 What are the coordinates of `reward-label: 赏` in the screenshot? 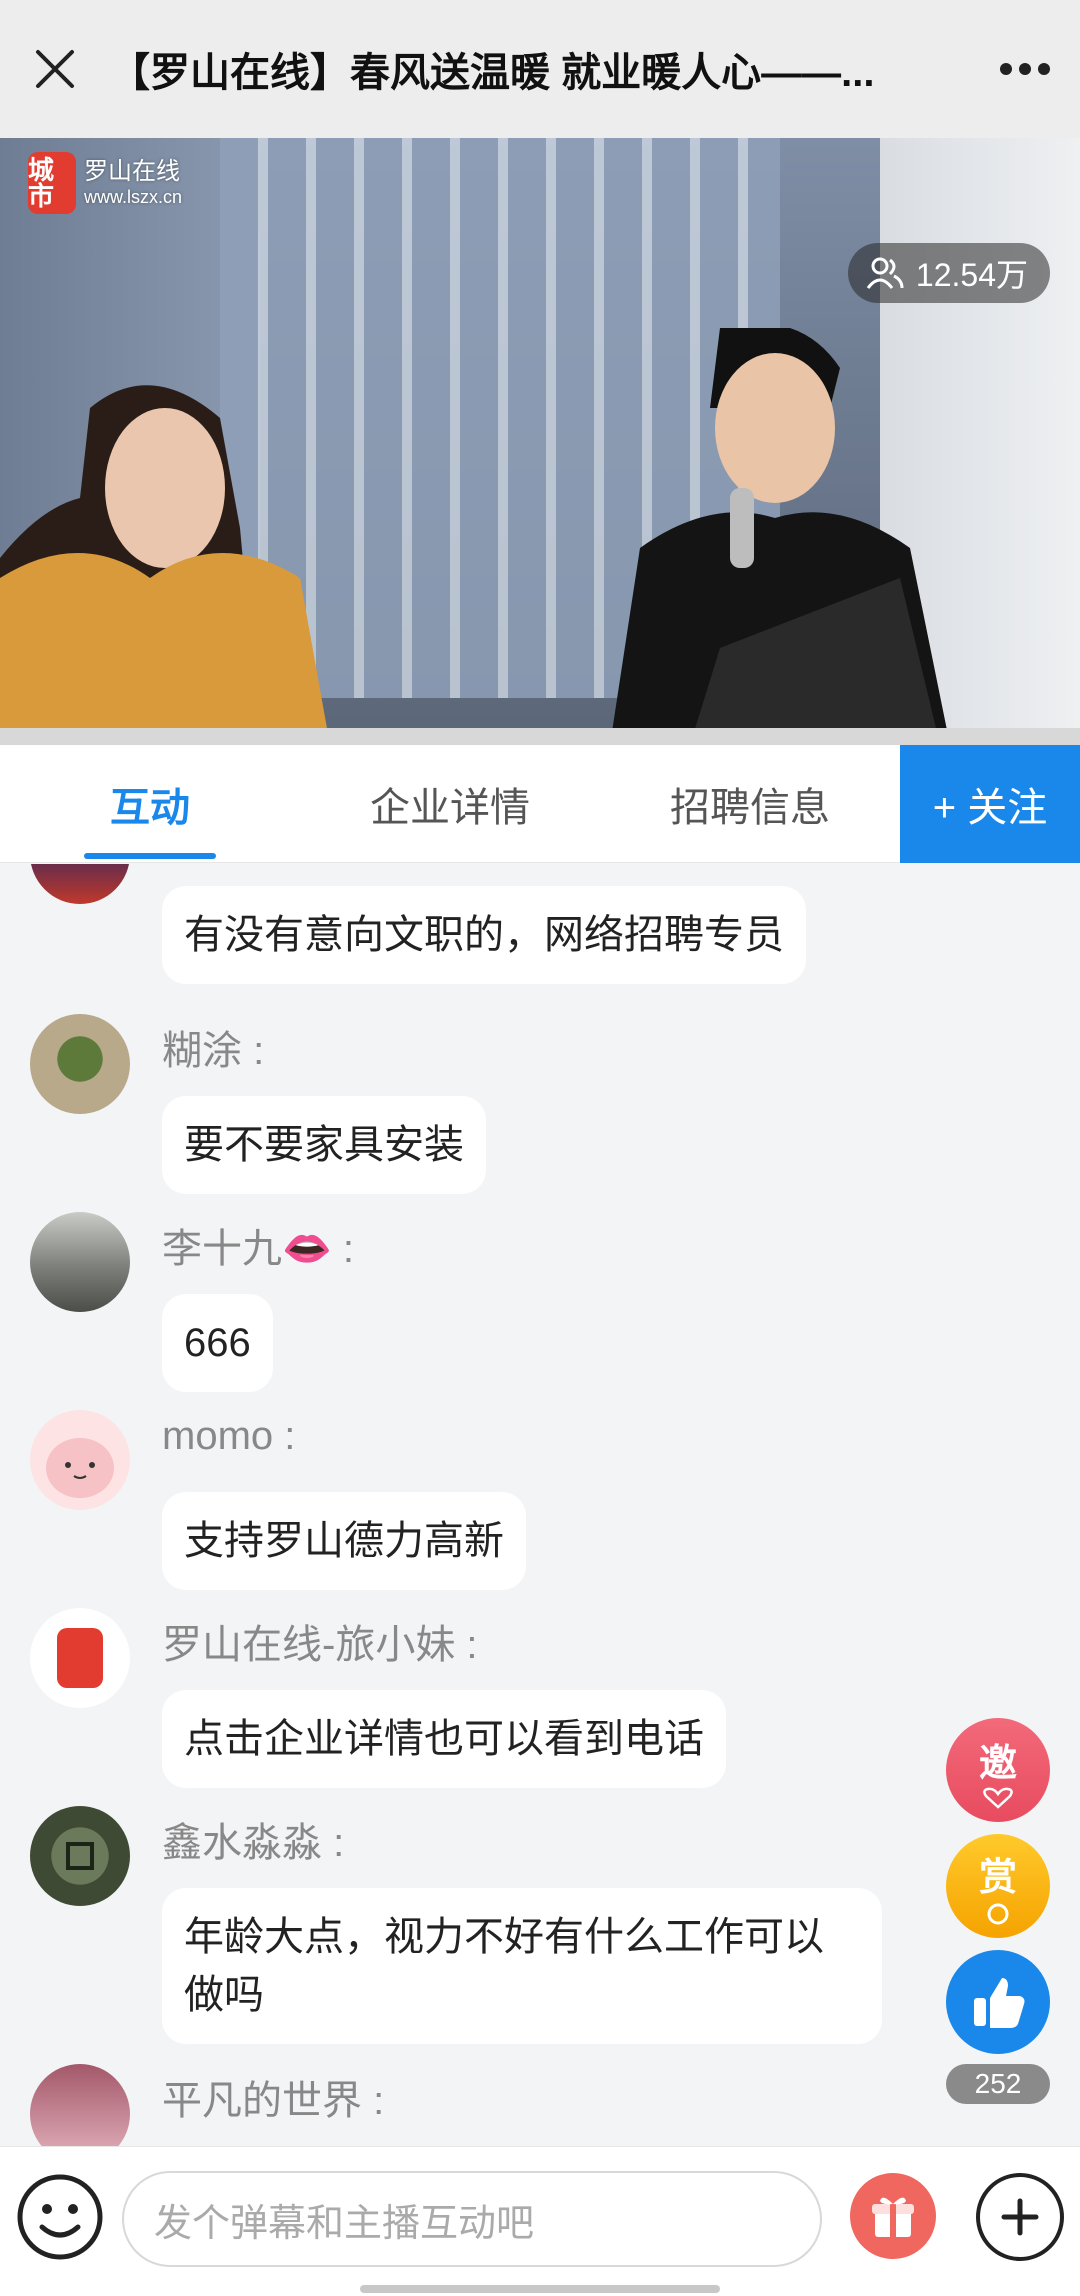 It's located at (997, 1877).